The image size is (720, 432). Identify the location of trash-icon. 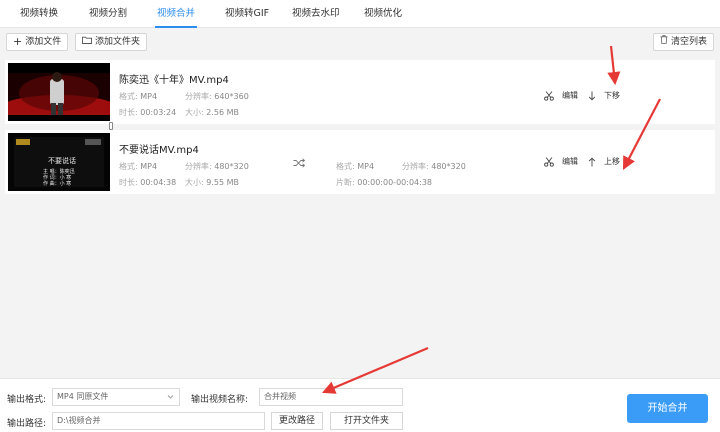
(664, 42).